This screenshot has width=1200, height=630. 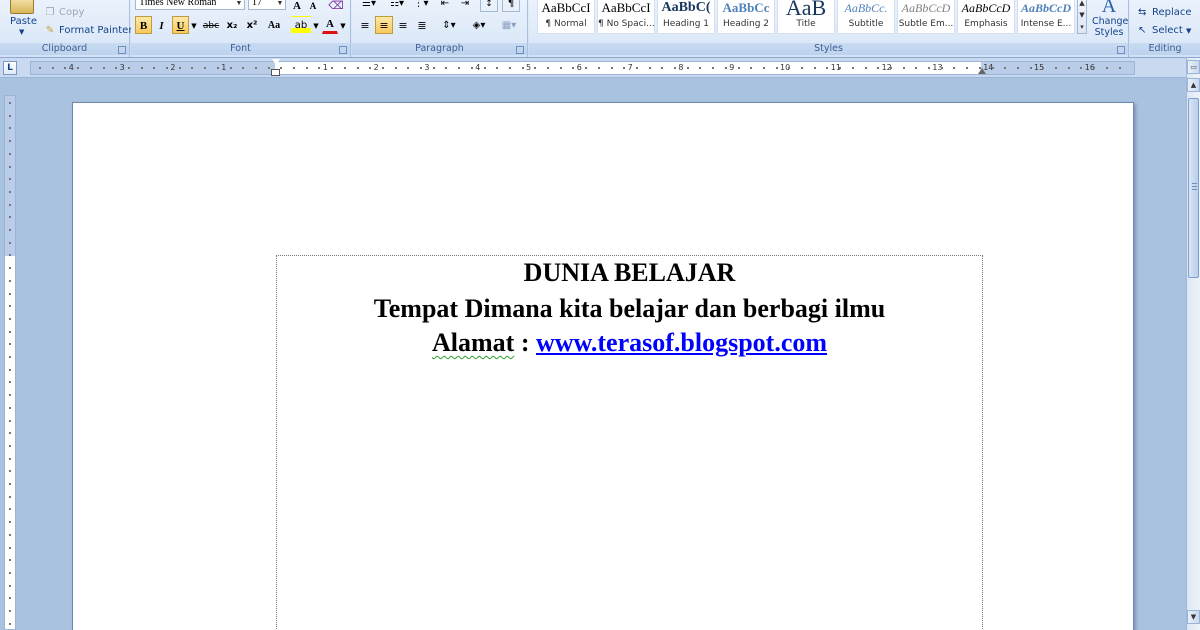 What do you see at coordinates (449, 25) in the screenshot?
I see `line-spacing-icon: ⇕▾` at bounding box center [449, 25].